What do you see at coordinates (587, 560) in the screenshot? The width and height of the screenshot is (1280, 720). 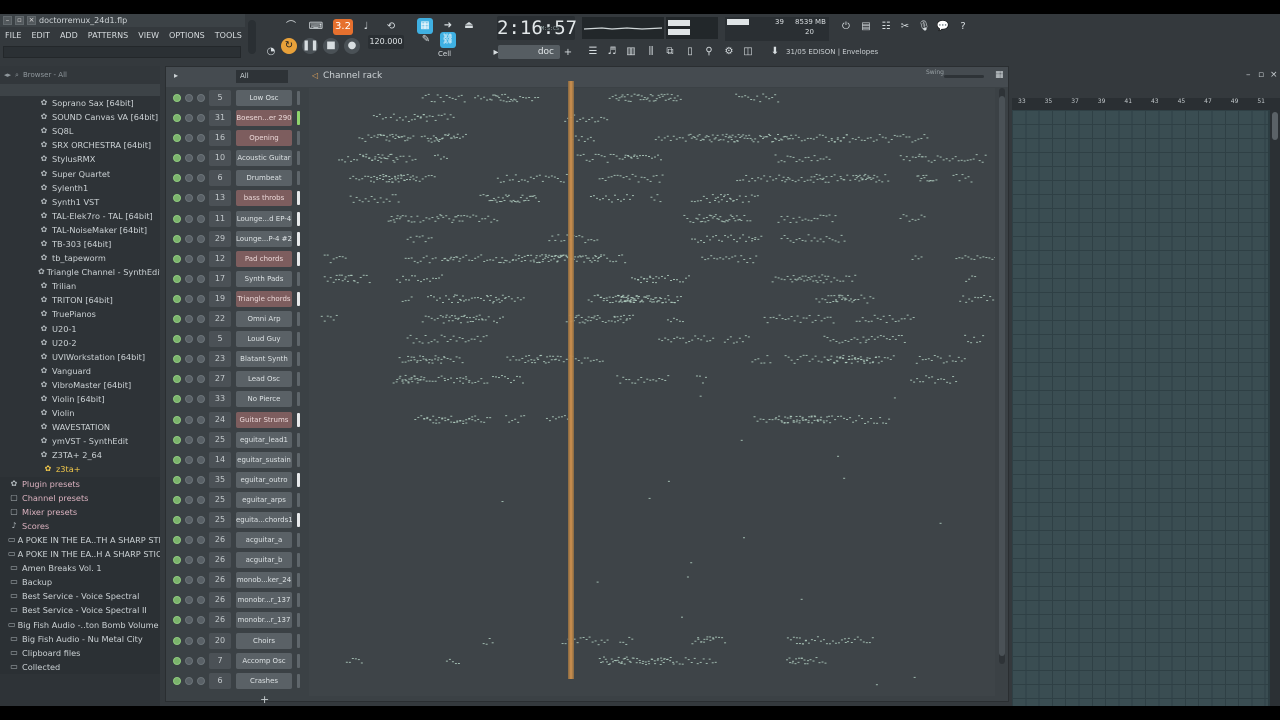 I see `channel-row: 26 acguitar_b` at bounding box center [587, 560].